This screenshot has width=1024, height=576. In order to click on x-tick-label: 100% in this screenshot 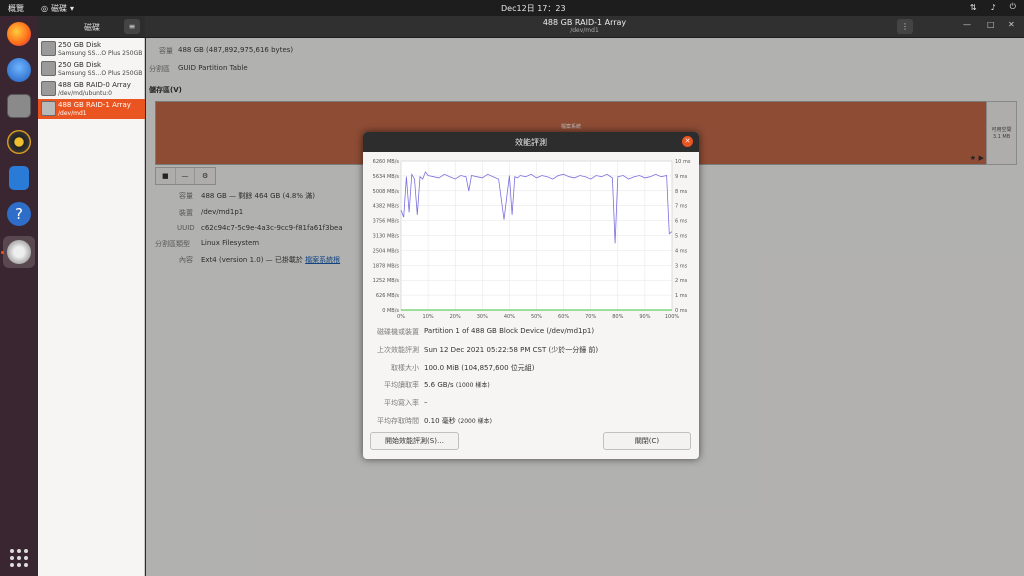, I will do `click(672, 317)`.